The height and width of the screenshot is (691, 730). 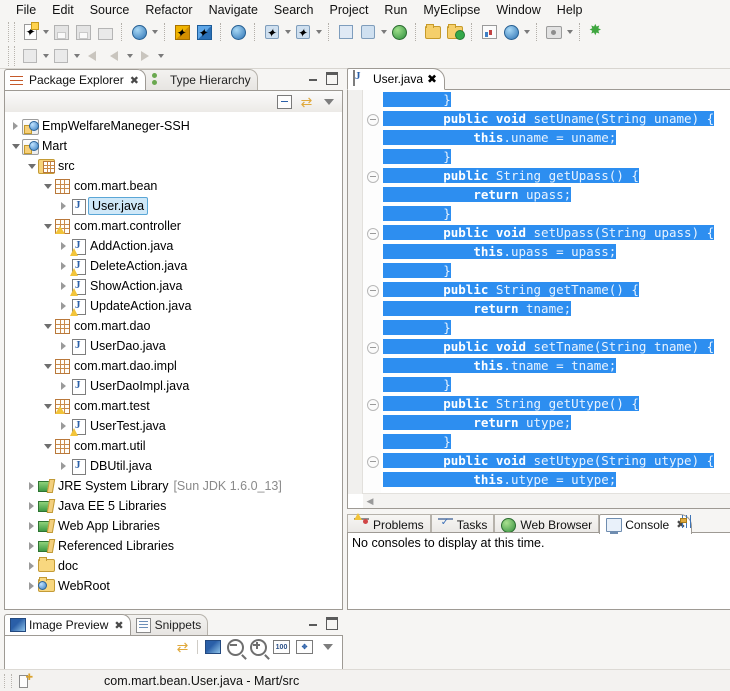 What do you see at coordinates (173, 266) in the screenshot?
I see `tree-item: DeleteAction.java` at bounding box center [173, 266].